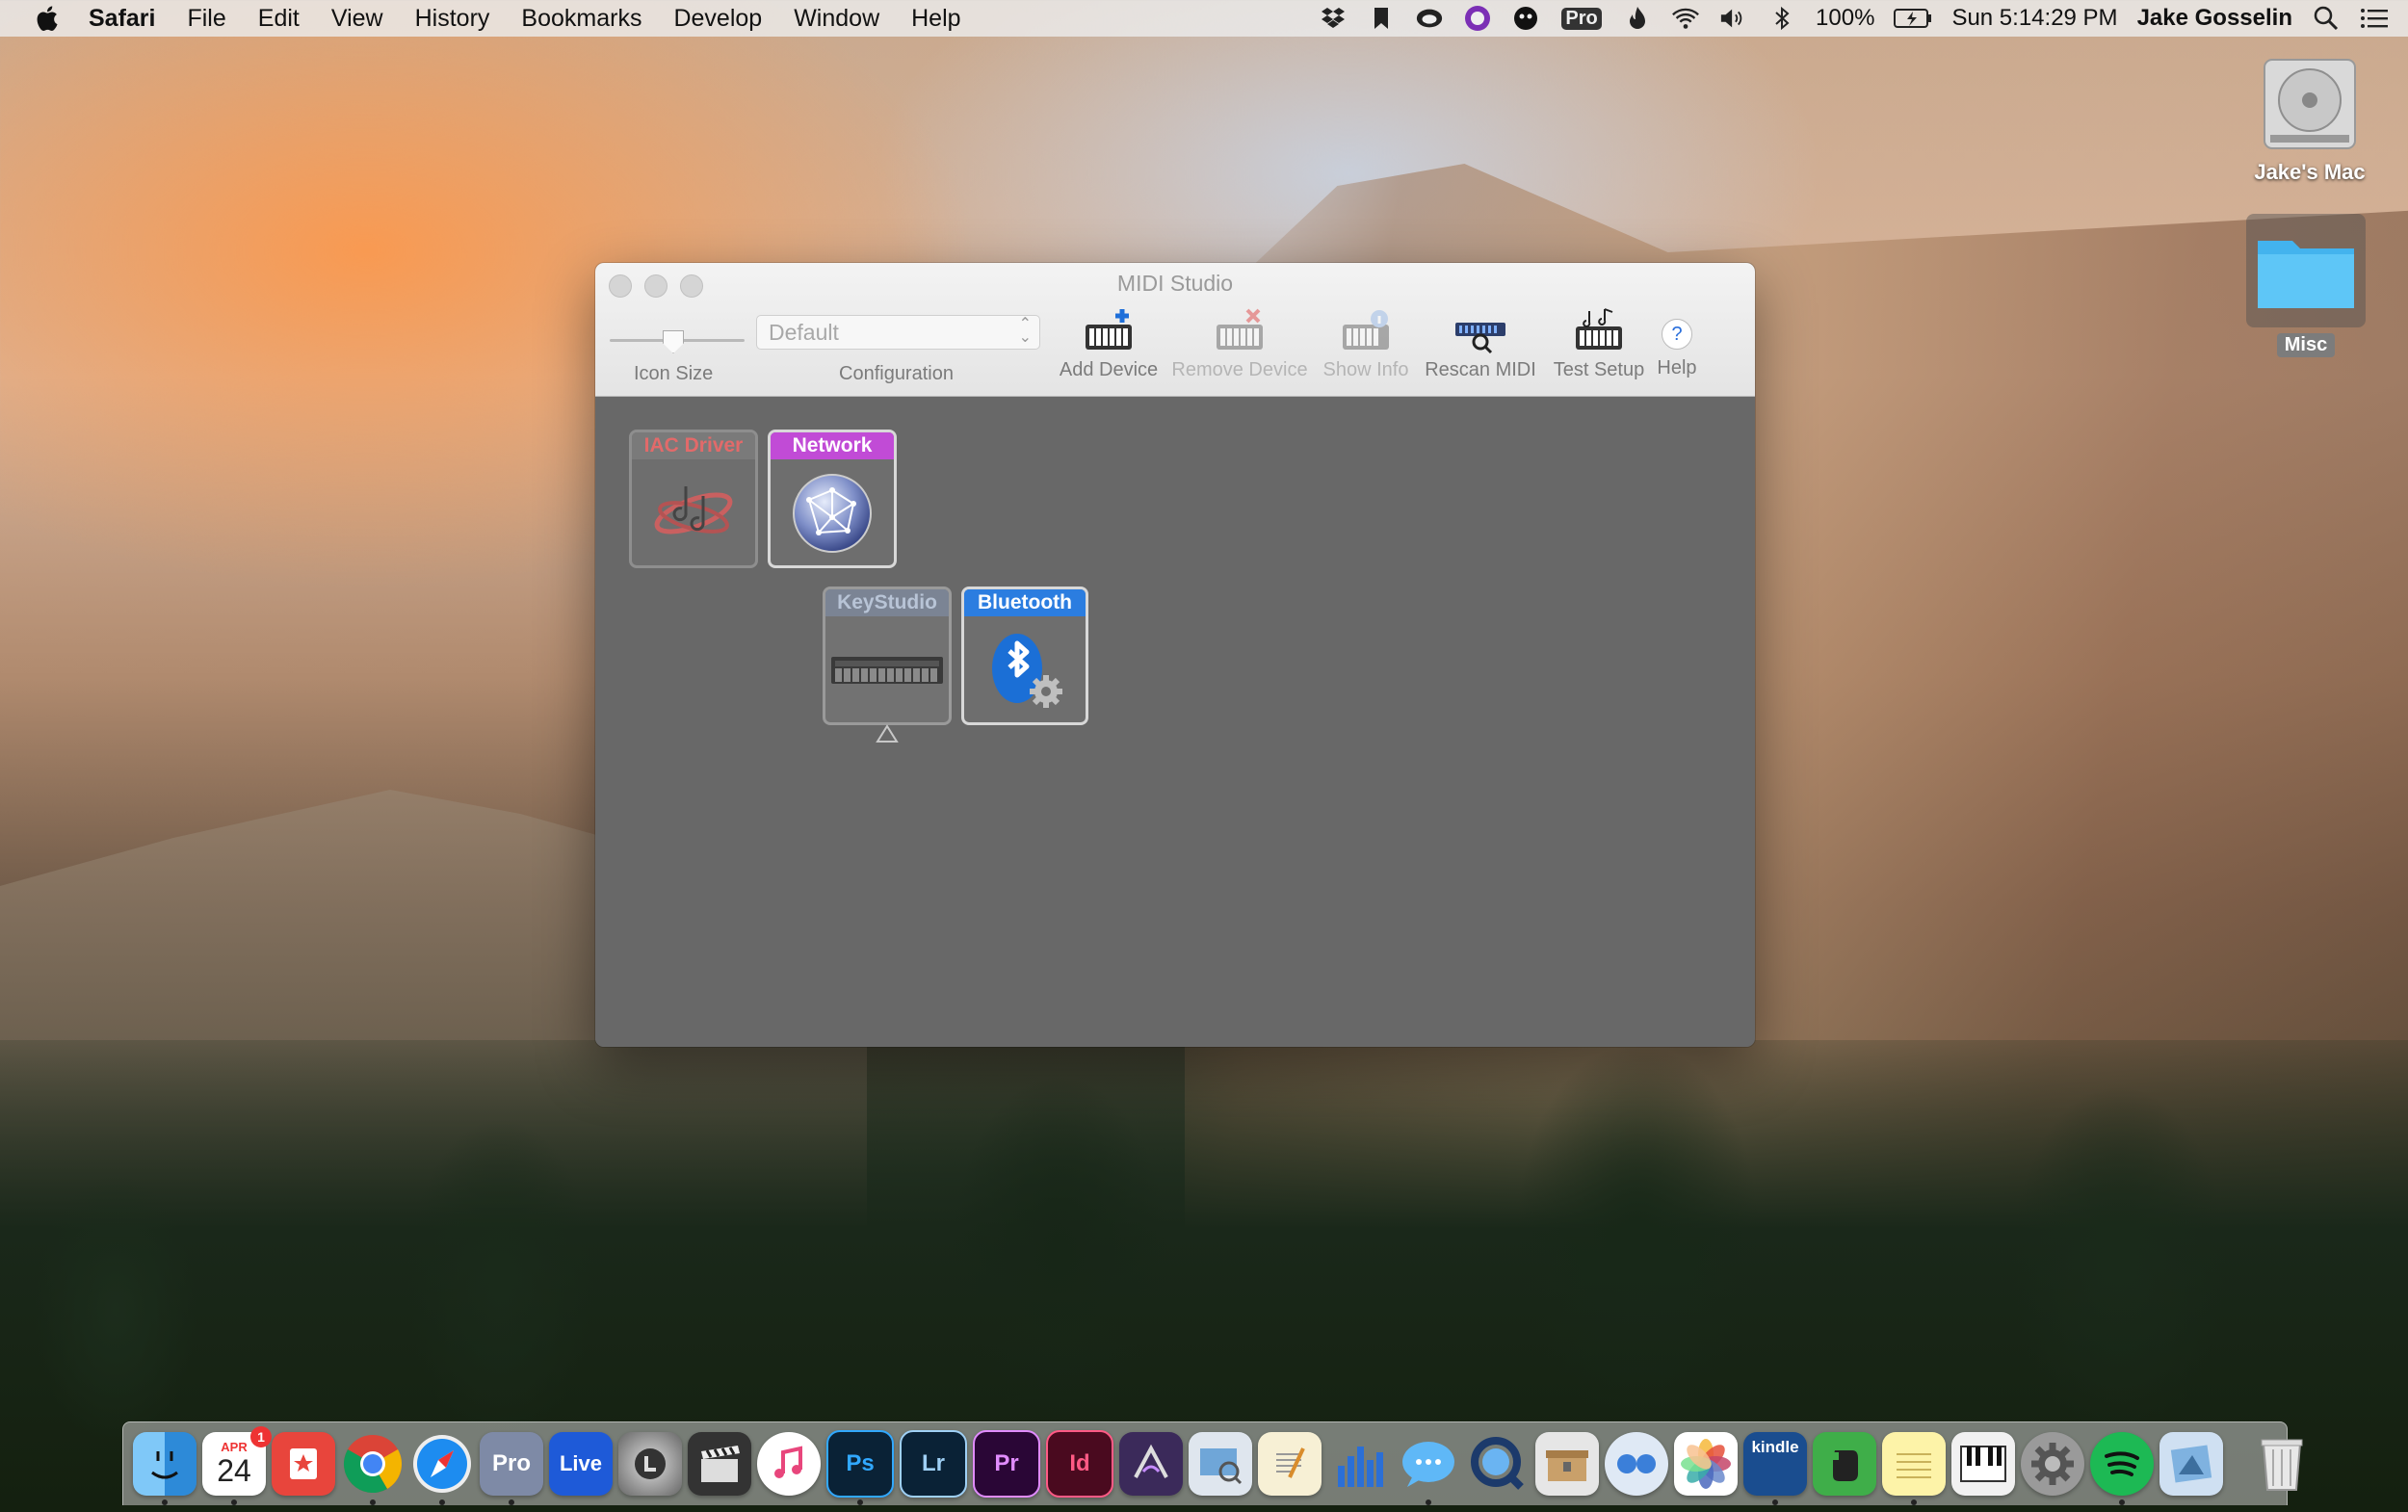 This screenshot has height=1512, width=2408. I want to click on dock-photos, so click(1706, 1464).